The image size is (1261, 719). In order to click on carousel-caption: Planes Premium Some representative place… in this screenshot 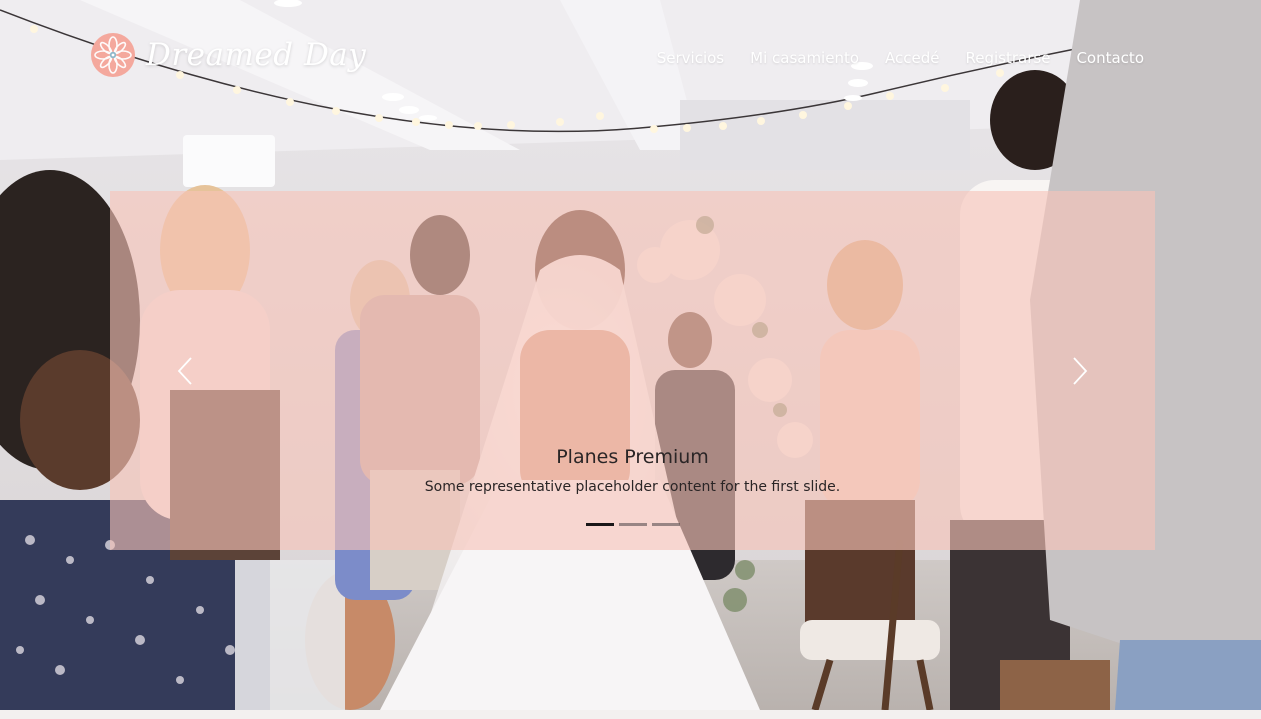, I will do `click(632, 471)`.